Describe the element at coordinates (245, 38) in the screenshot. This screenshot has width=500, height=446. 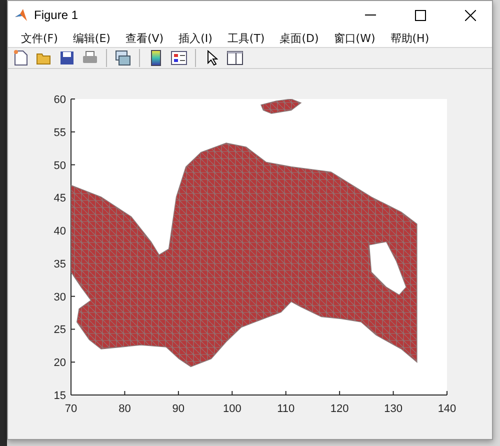
I see `menu-item: 工具(T)` at that location.